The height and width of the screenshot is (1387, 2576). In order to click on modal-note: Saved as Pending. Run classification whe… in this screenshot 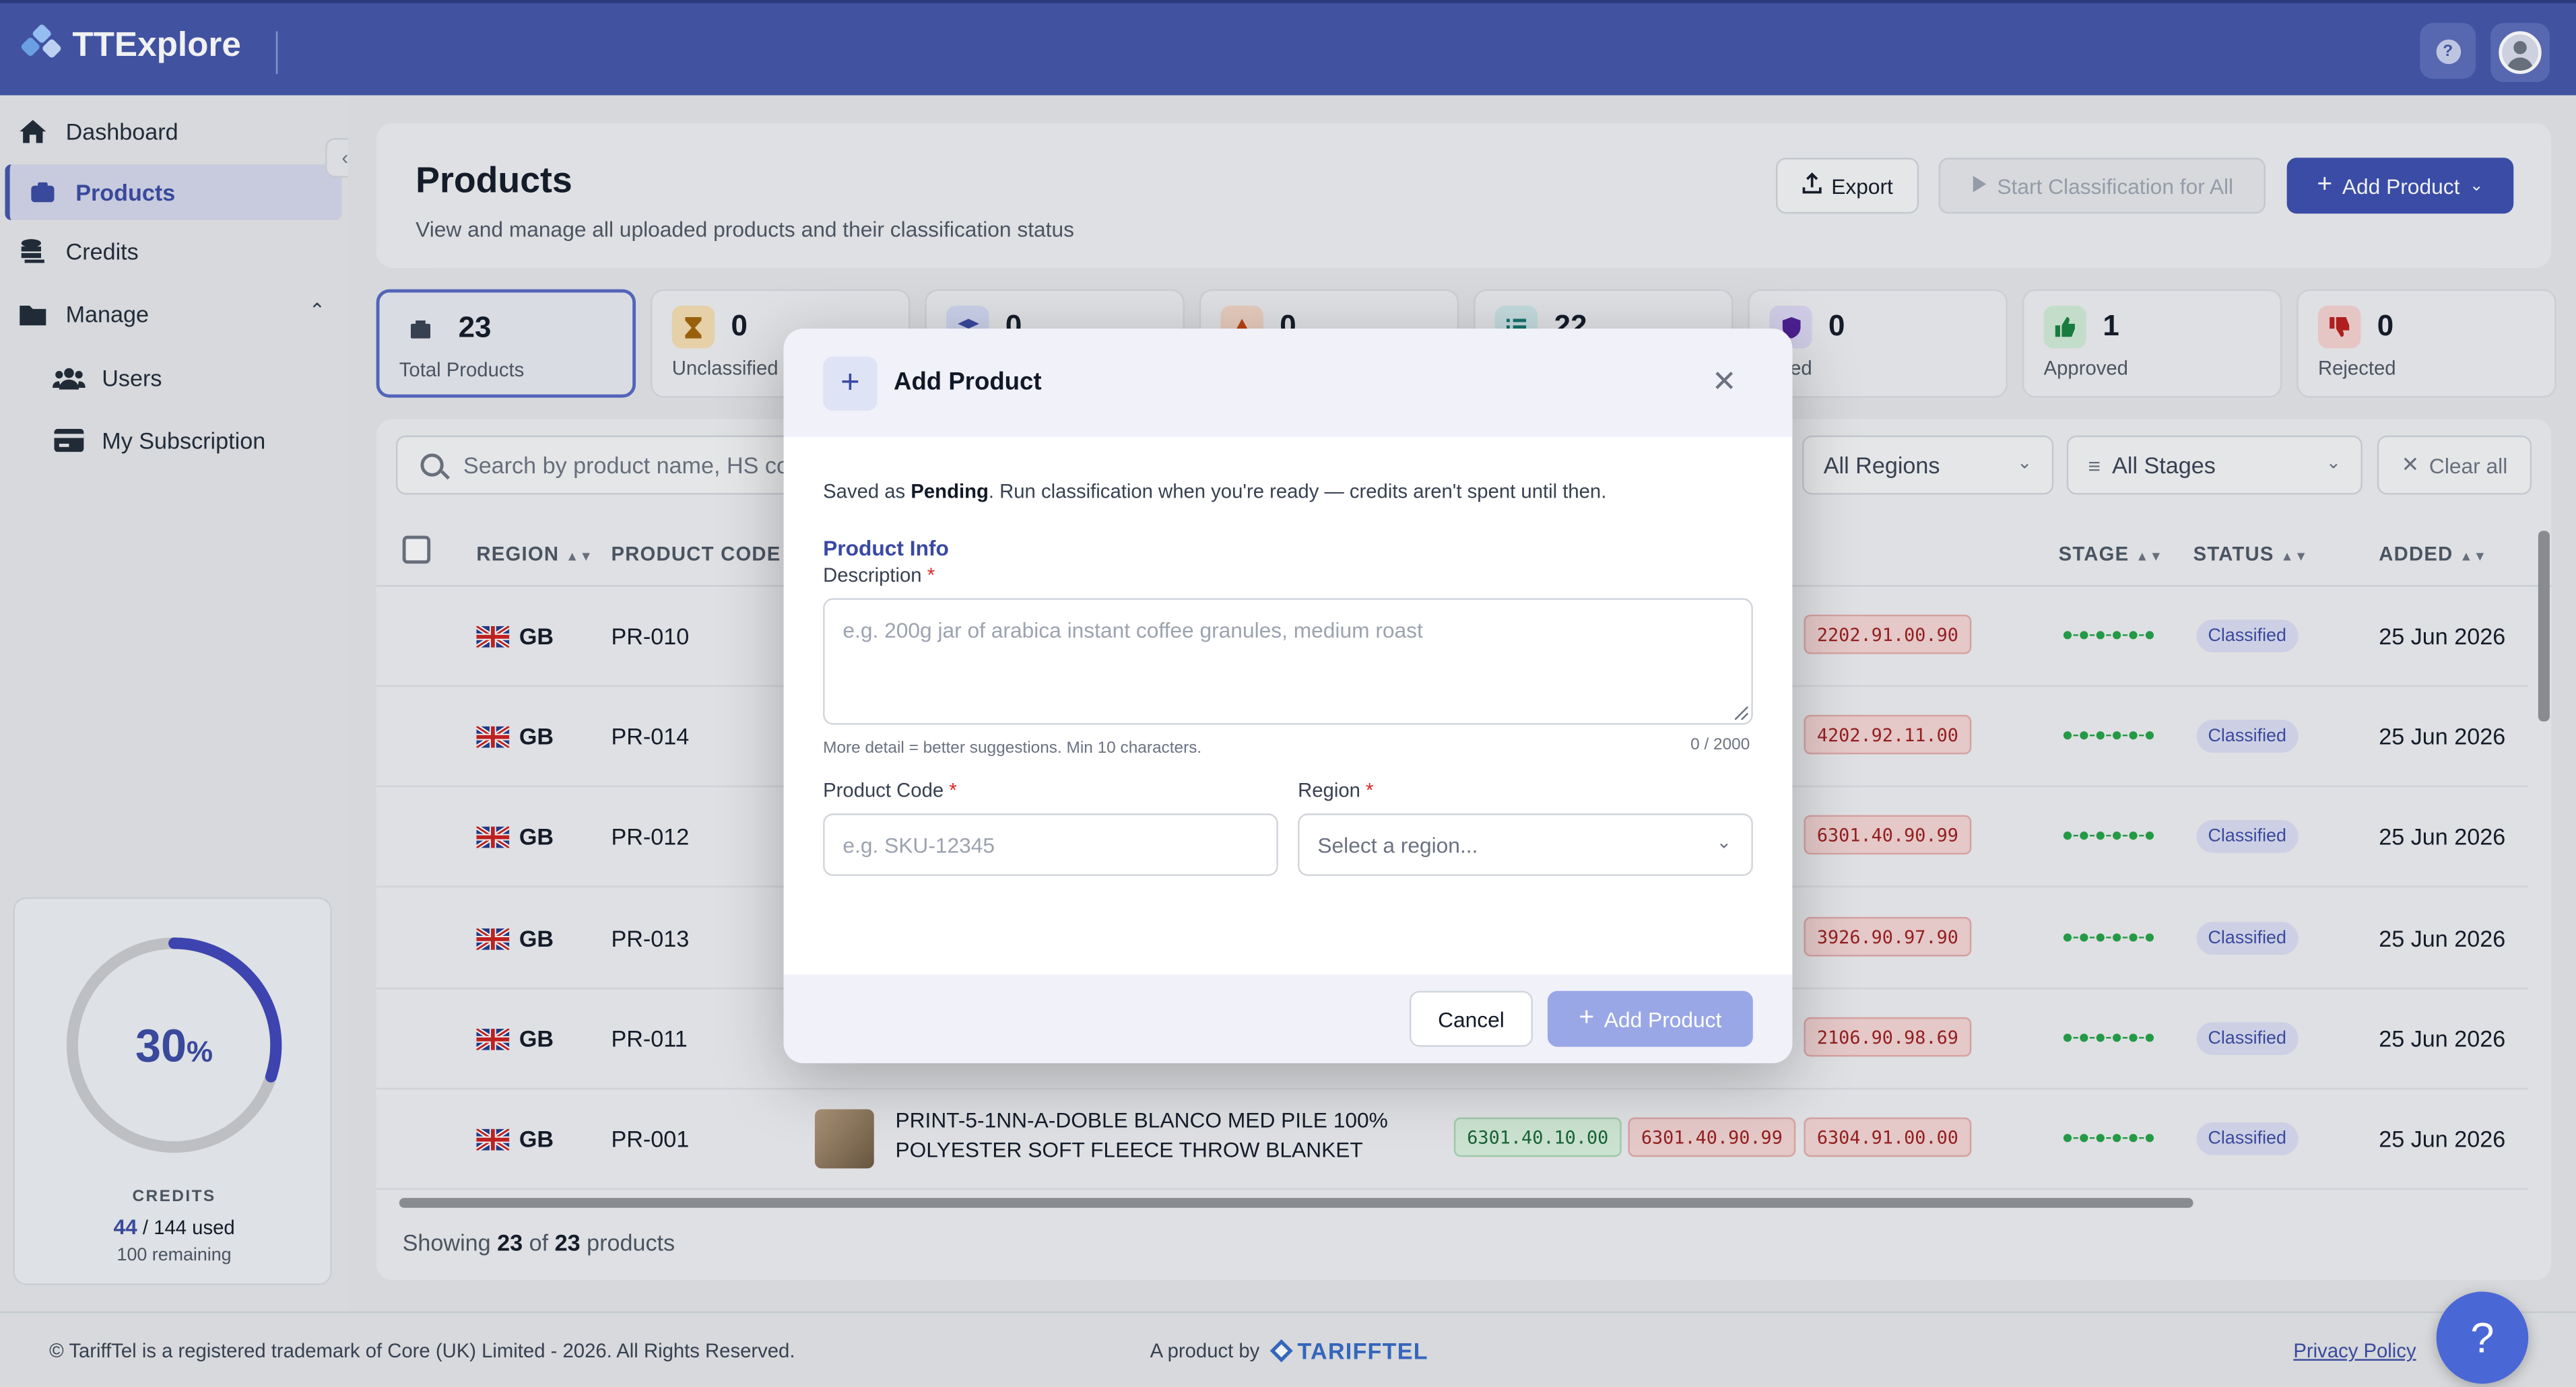, I will do `click(1214, 491)`.